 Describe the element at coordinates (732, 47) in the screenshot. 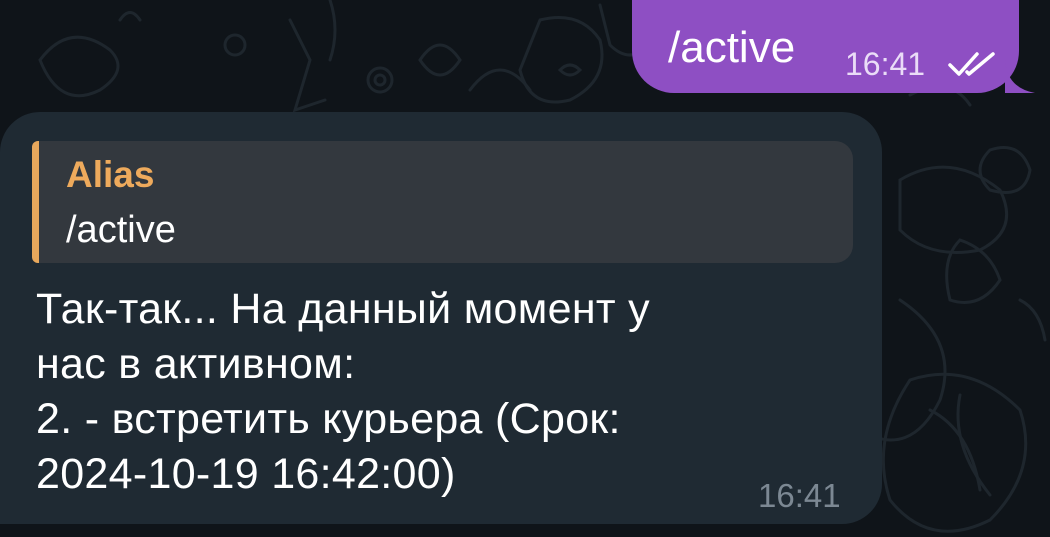

I see `outgoing-message-text: /active` at that location.